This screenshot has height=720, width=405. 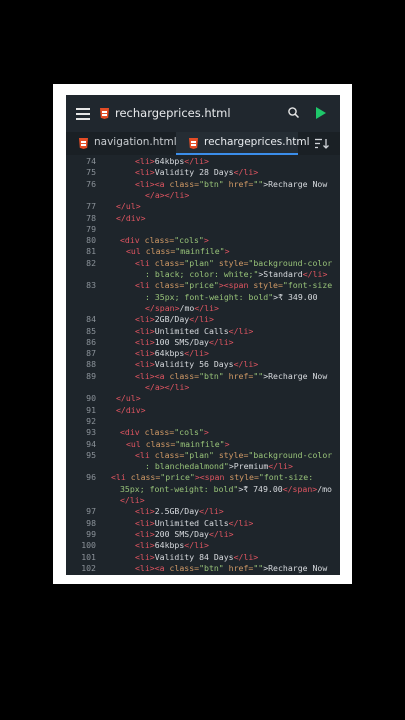 What do you see at coordinates (173, 113) in the screenshot?
I see `file-title: rechargeprices.html` at bounding box center [173, 113].